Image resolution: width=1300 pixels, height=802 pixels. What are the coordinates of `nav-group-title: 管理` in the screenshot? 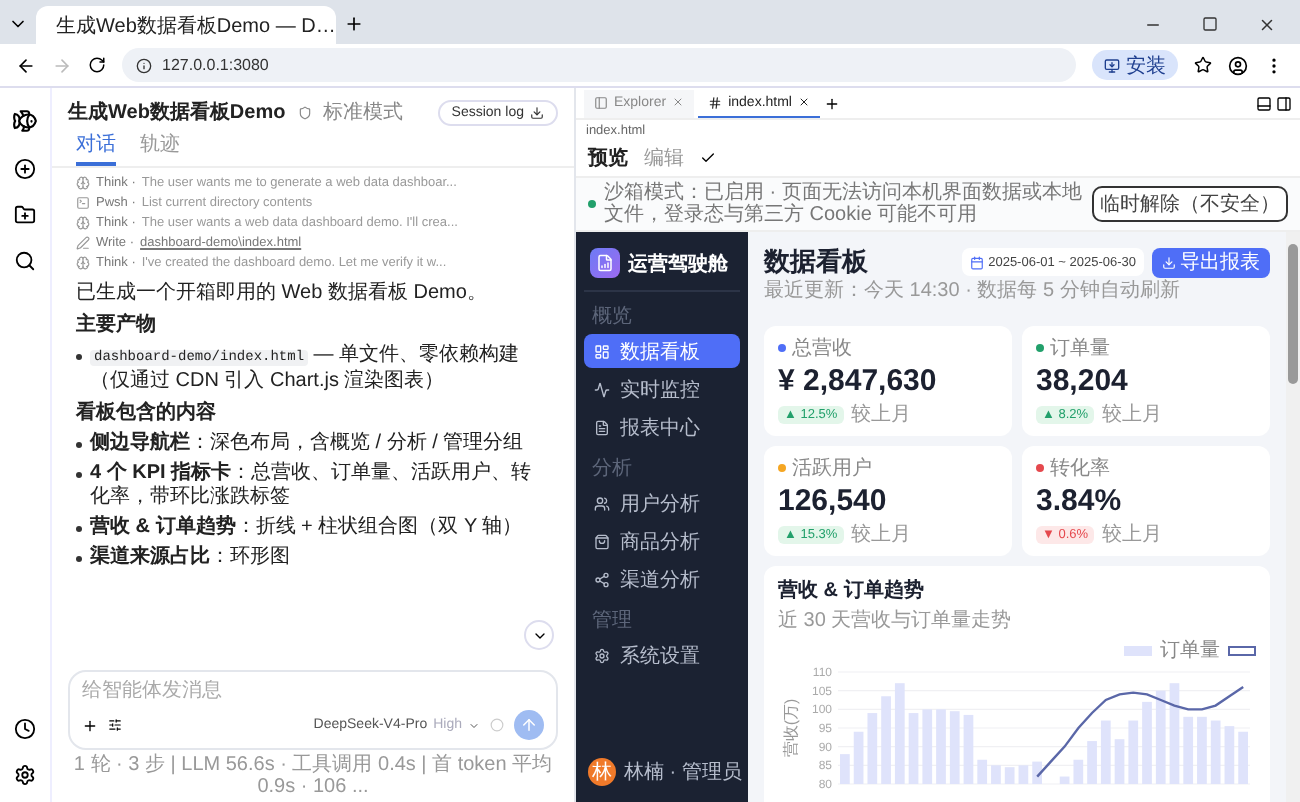 It's located at (612, 621).